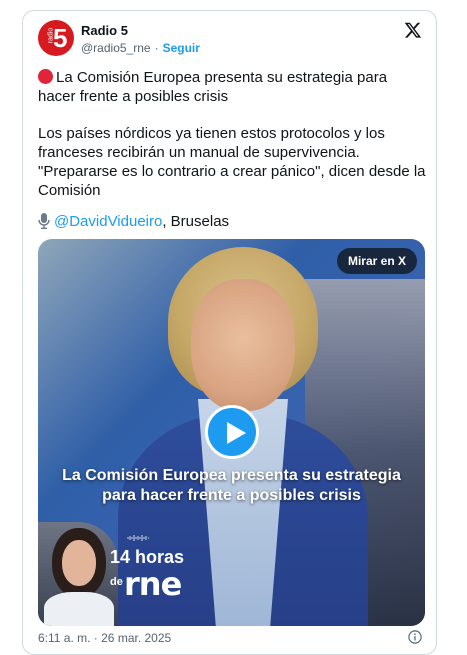 Image resolution: width=467 pixels, height=655 pixels. What do you see at coordinates (243, 345) in the screenshot?
I see `person-face` at bounding box center [243, 345].